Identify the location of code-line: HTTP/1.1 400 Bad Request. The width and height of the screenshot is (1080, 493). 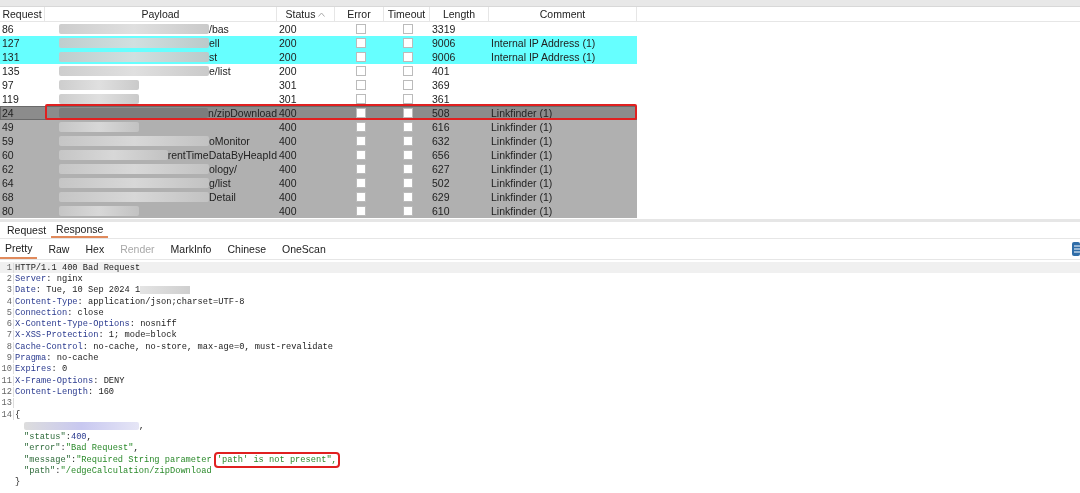
(78, 267).